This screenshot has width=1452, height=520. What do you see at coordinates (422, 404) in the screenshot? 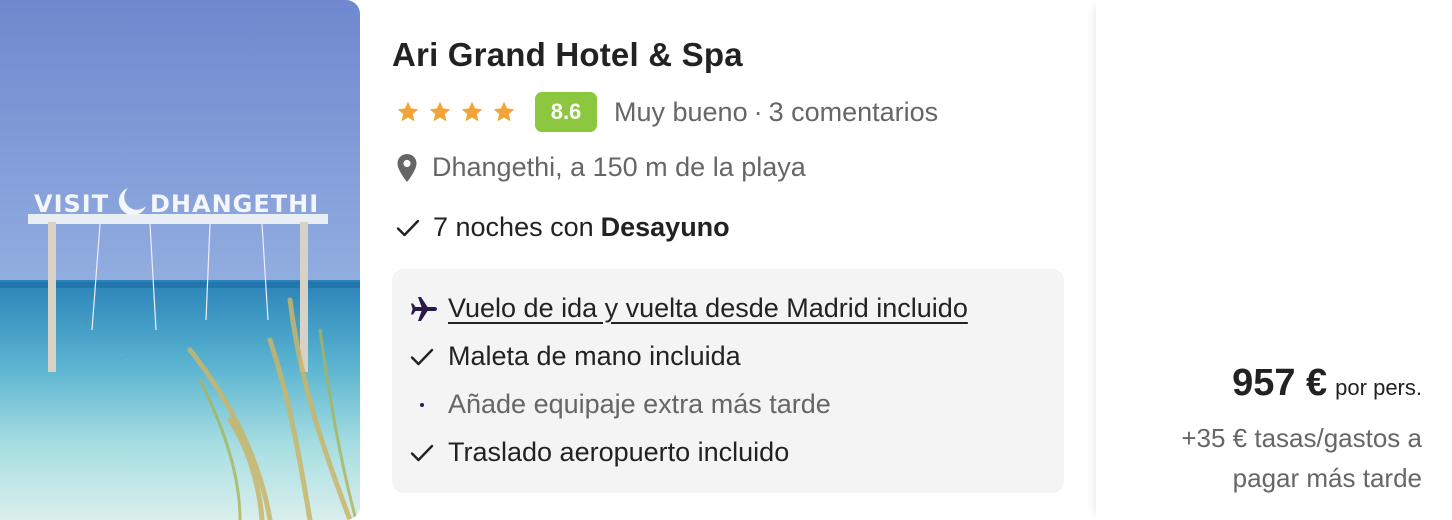
I see `bullet-dot-icon` at bounding box center [422, 404].